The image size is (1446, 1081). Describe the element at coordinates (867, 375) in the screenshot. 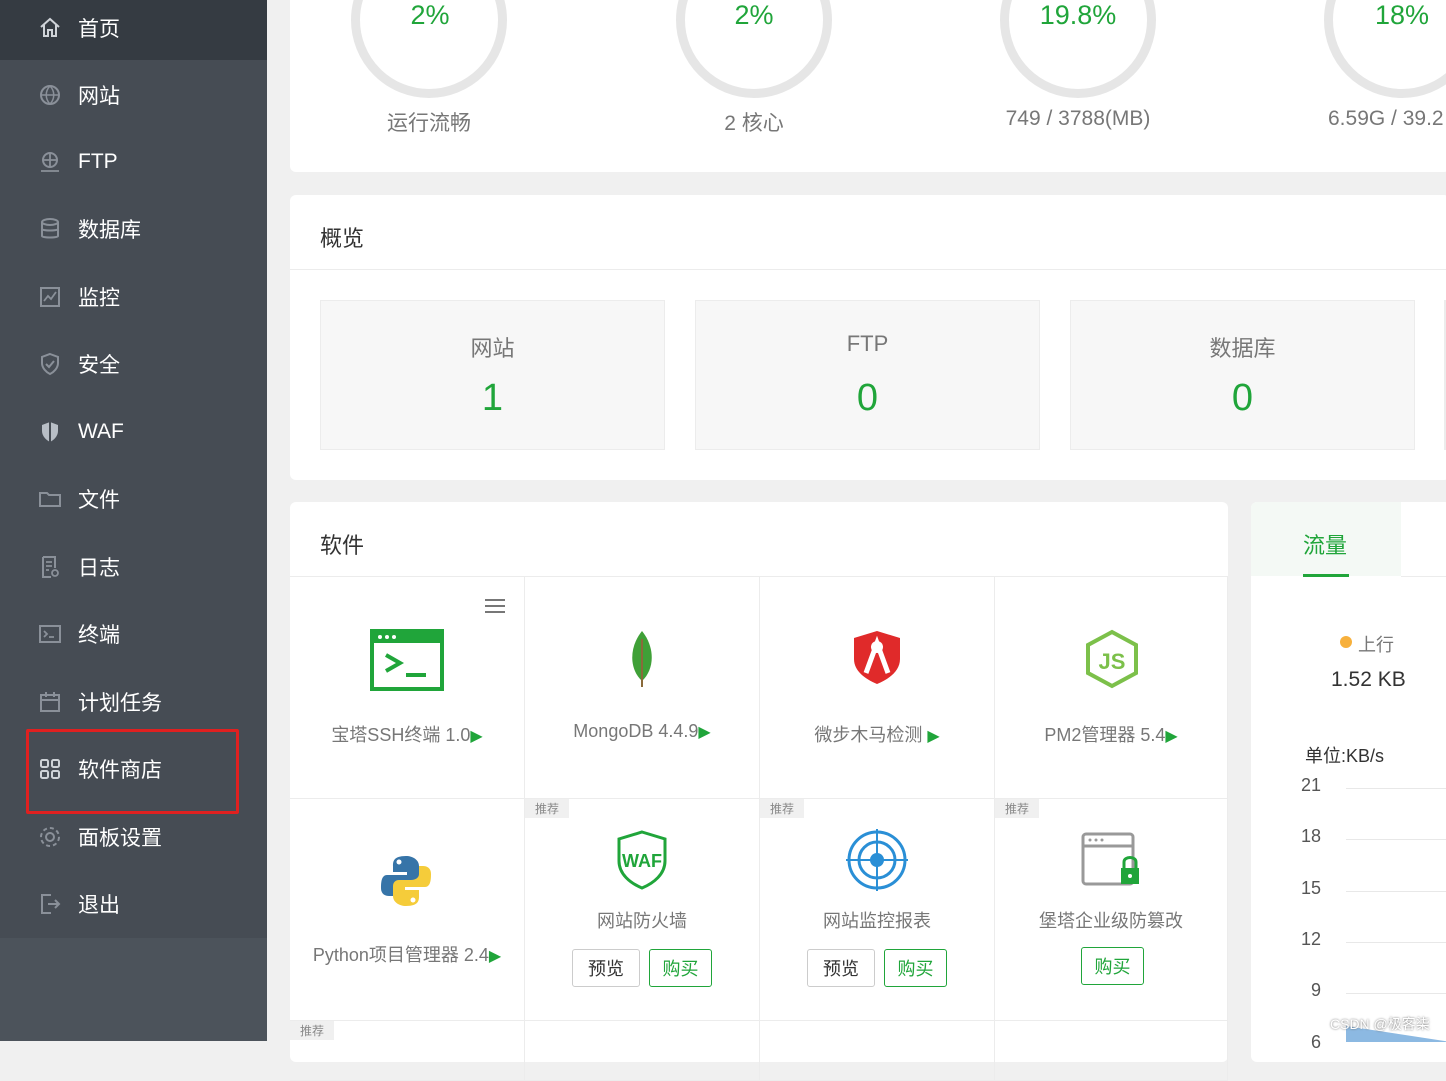

I see `stat-ftp: FTP 0` at that location.